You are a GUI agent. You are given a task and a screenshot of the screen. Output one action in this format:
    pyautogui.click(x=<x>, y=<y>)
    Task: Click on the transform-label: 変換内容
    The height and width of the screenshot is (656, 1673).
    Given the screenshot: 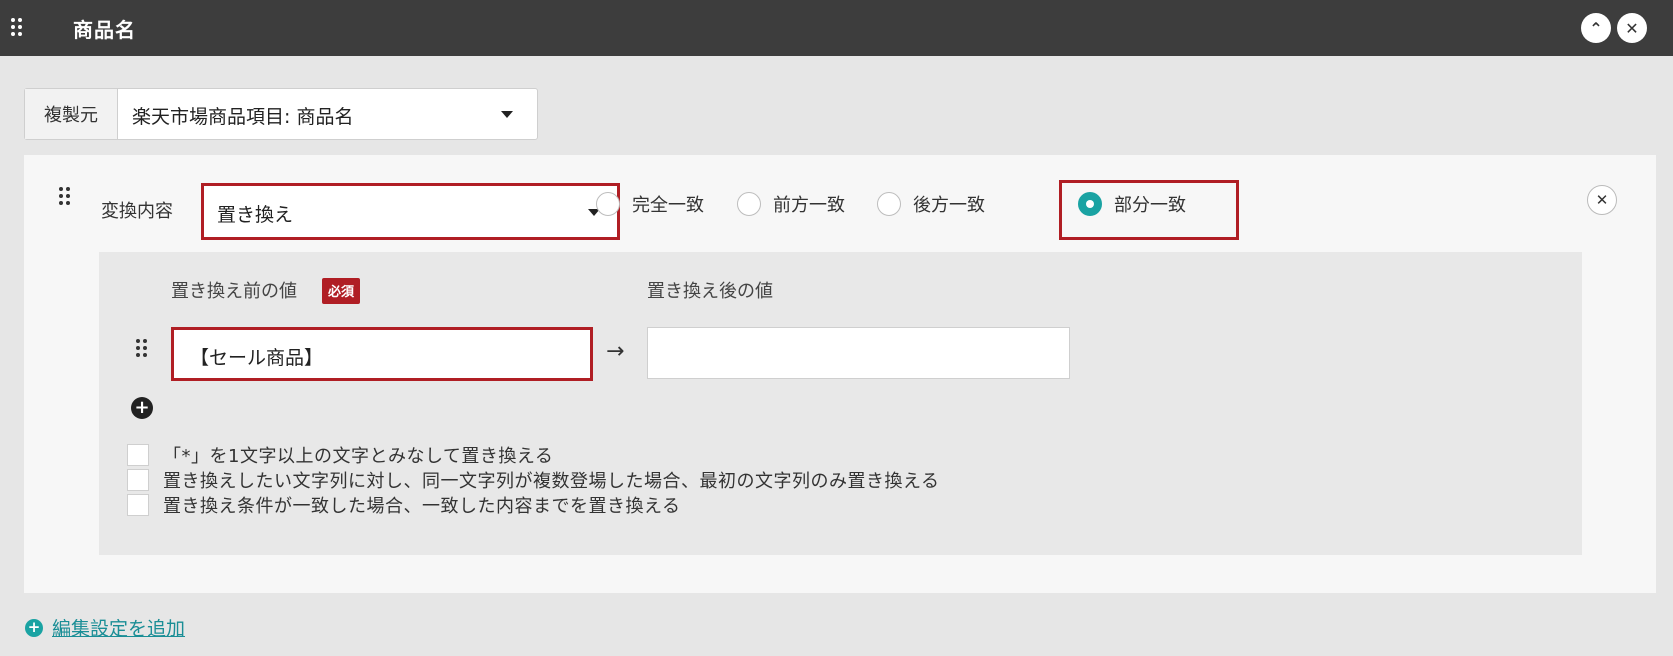 What is the action you would take?
    pyautogui.click(x=137, y=211)
    